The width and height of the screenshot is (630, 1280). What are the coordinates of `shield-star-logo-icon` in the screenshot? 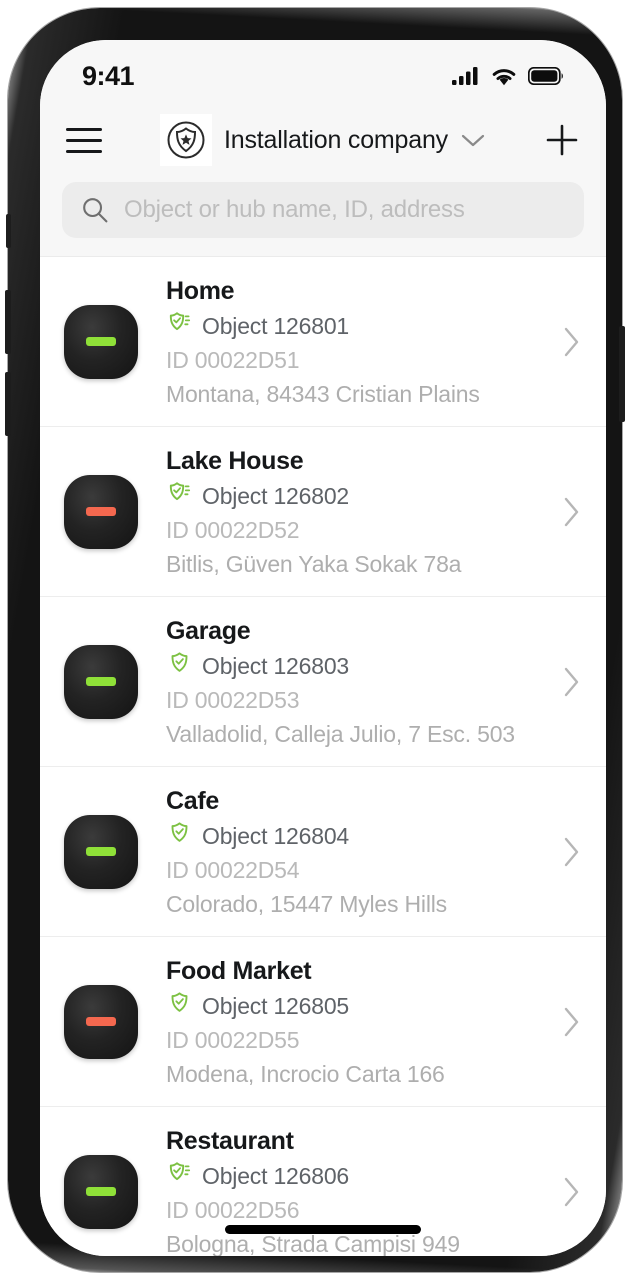 It's located at (186, 140).